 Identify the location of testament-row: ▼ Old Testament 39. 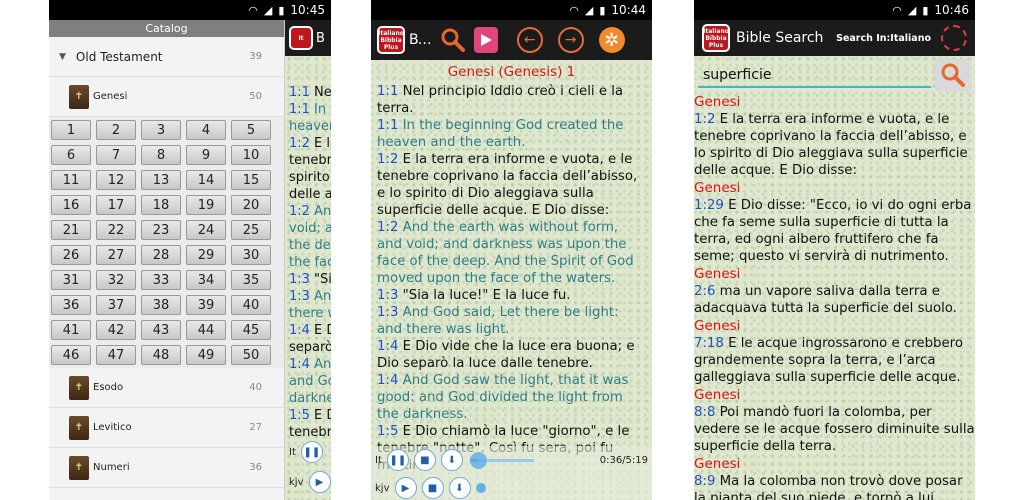
(166, 57).